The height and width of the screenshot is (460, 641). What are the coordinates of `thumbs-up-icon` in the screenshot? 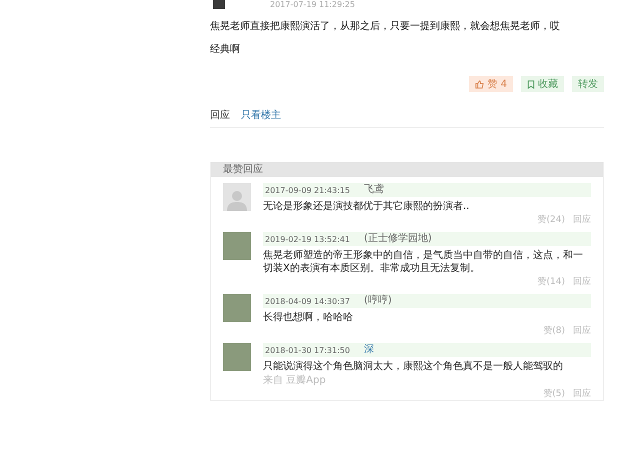 It's located at (479, 84).